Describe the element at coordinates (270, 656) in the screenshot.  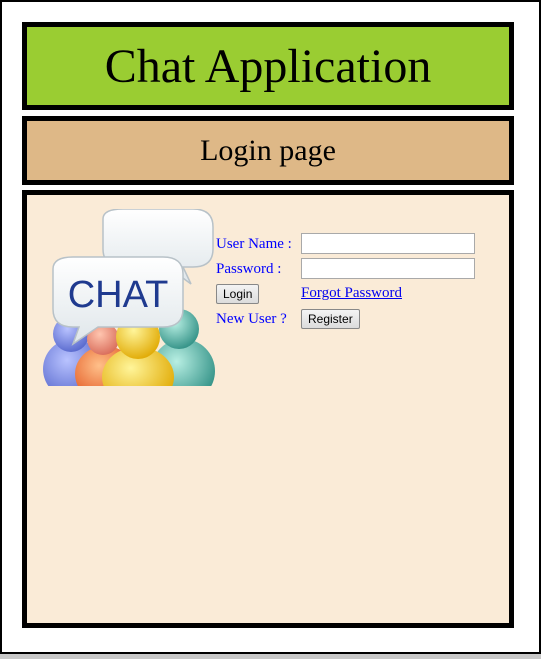
I see `window-bottom-edge` at that location.